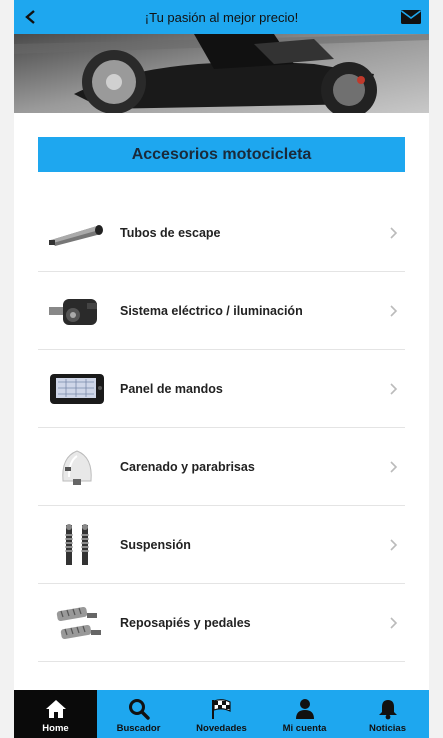 The height and width of the screenshot is (738, 443). I want to click on category-item-electrical: Sistema eléctrico / iluminación, so click(221, 311).